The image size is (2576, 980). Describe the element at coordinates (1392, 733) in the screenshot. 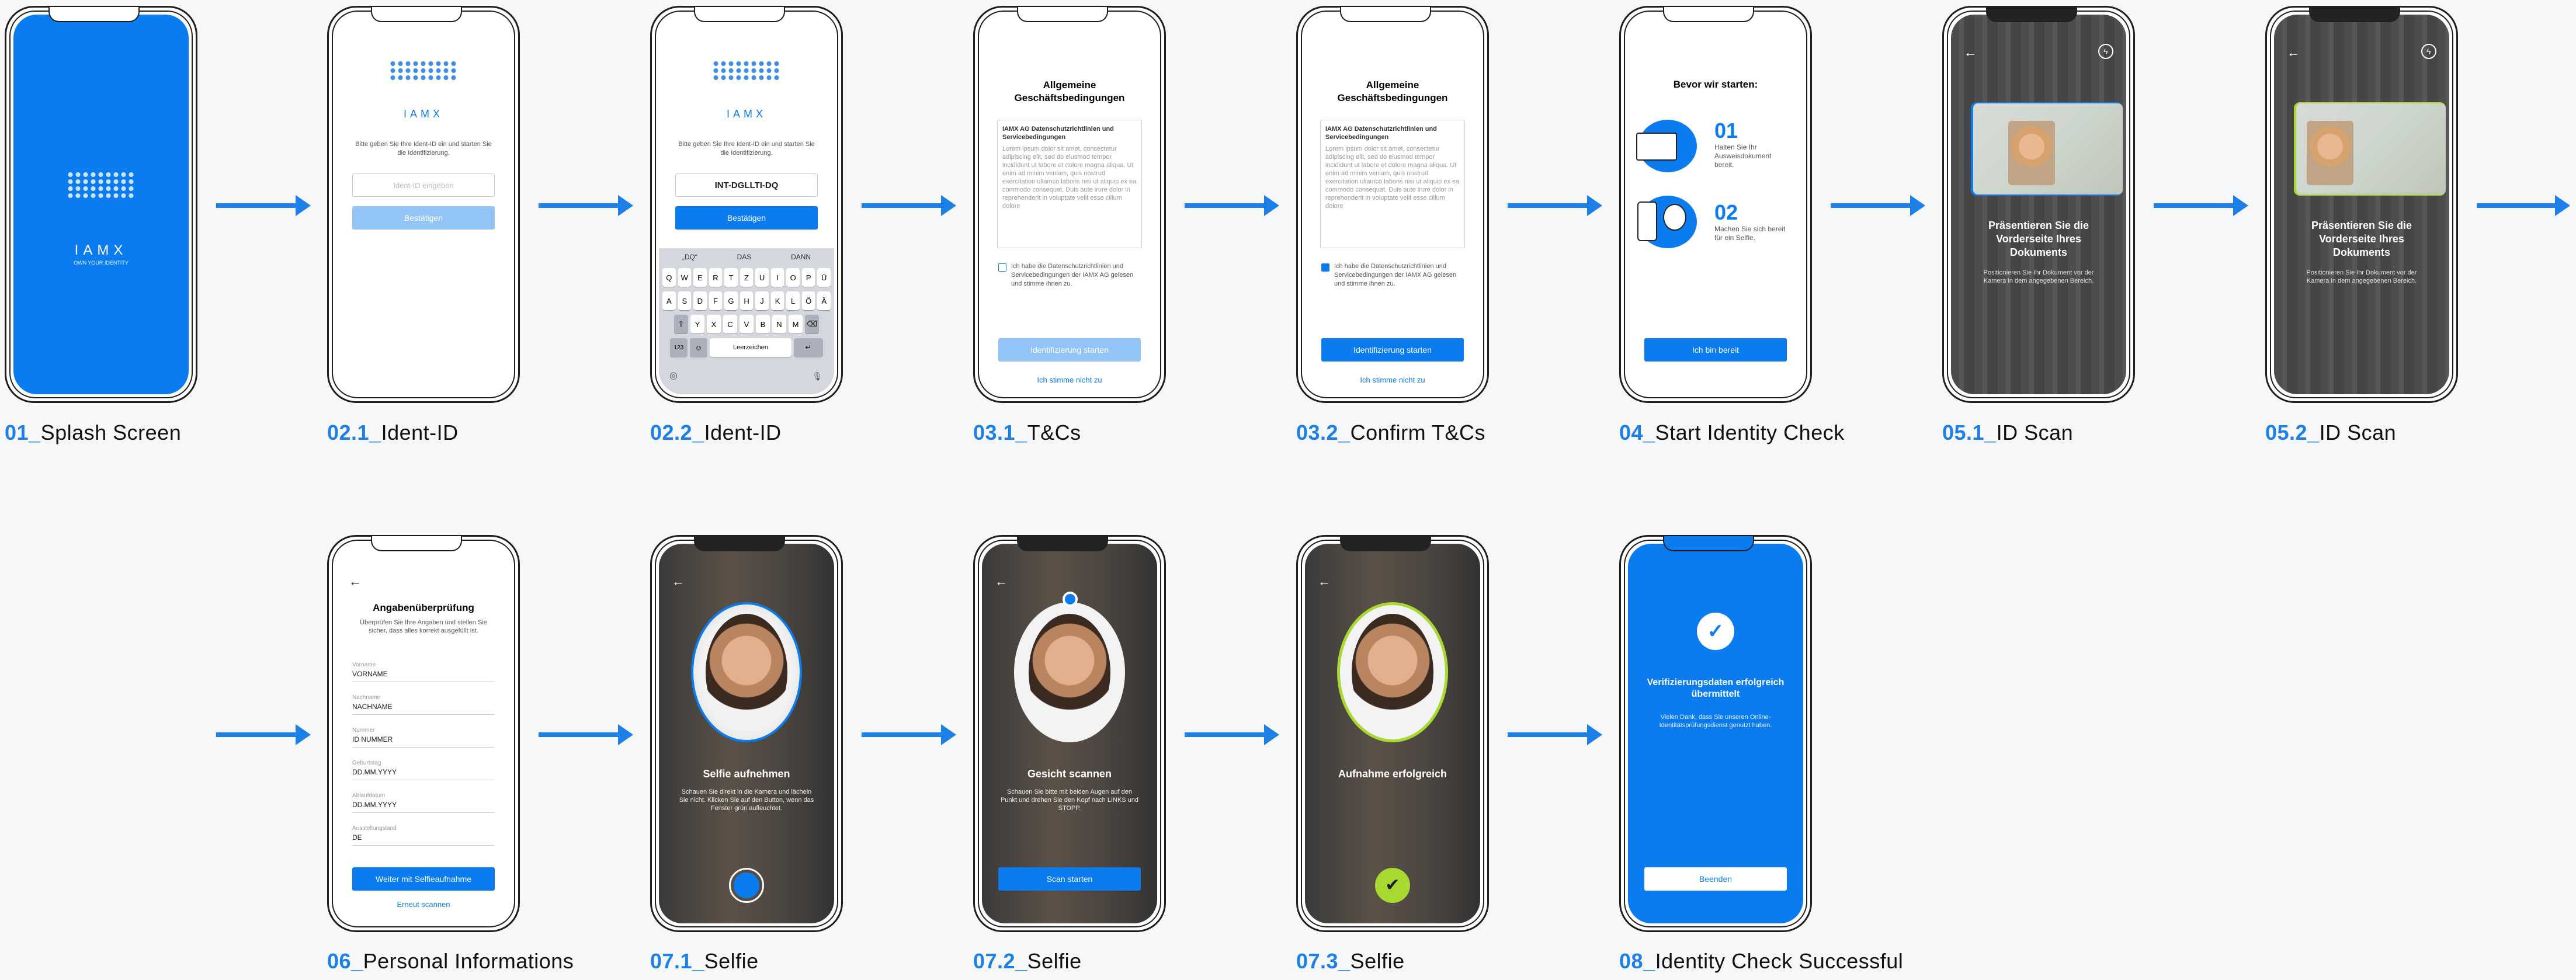

I see `selfie3-screen: ← Aufnahme erfolgreich ✔` at that location.